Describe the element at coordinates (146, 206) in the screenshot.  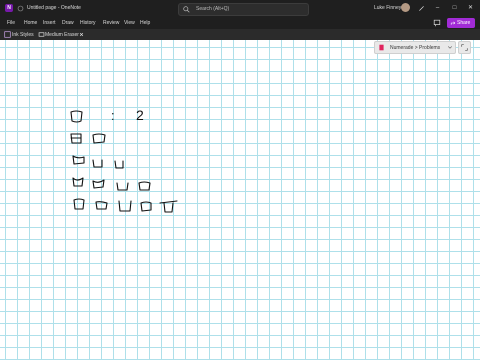
I see `ink-cup-r5c4` at that location.